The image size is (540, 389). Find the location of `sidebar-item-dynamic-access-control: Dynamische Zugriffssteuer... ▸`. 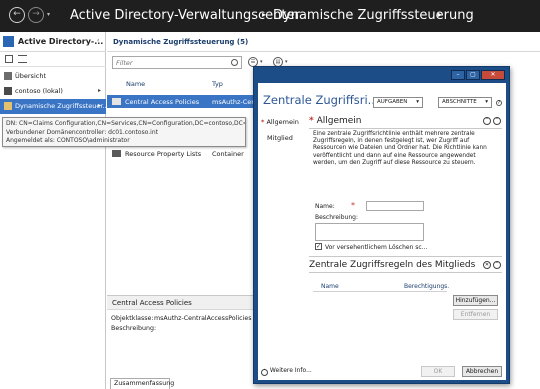

sidebar-item-dynamic-access-control: Dynamische Zugriffssteuer... ▸ is located at coordinates (54, 106).